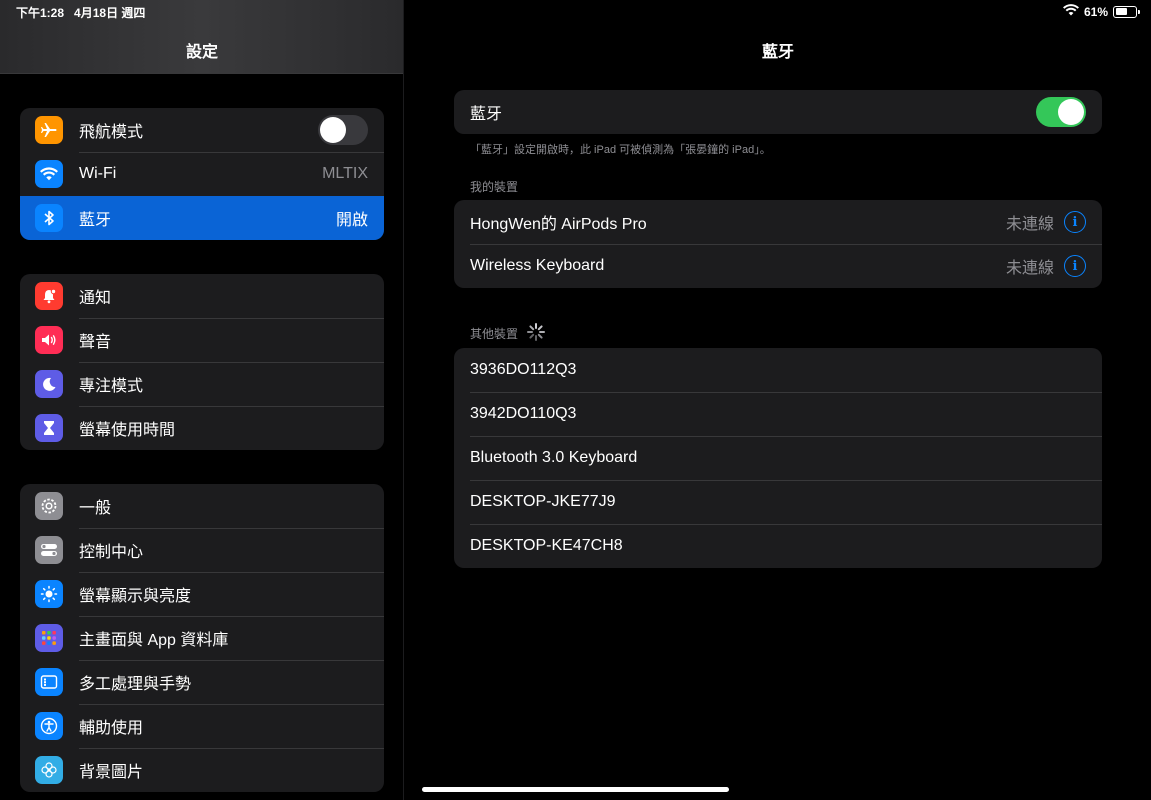 The height and width of the screenshot is (800, 1151). What do you see at coordinates (523, 369) in the screenshot?
I see `device-name: 3936DO112Q3` at bounding box center [523, 369].